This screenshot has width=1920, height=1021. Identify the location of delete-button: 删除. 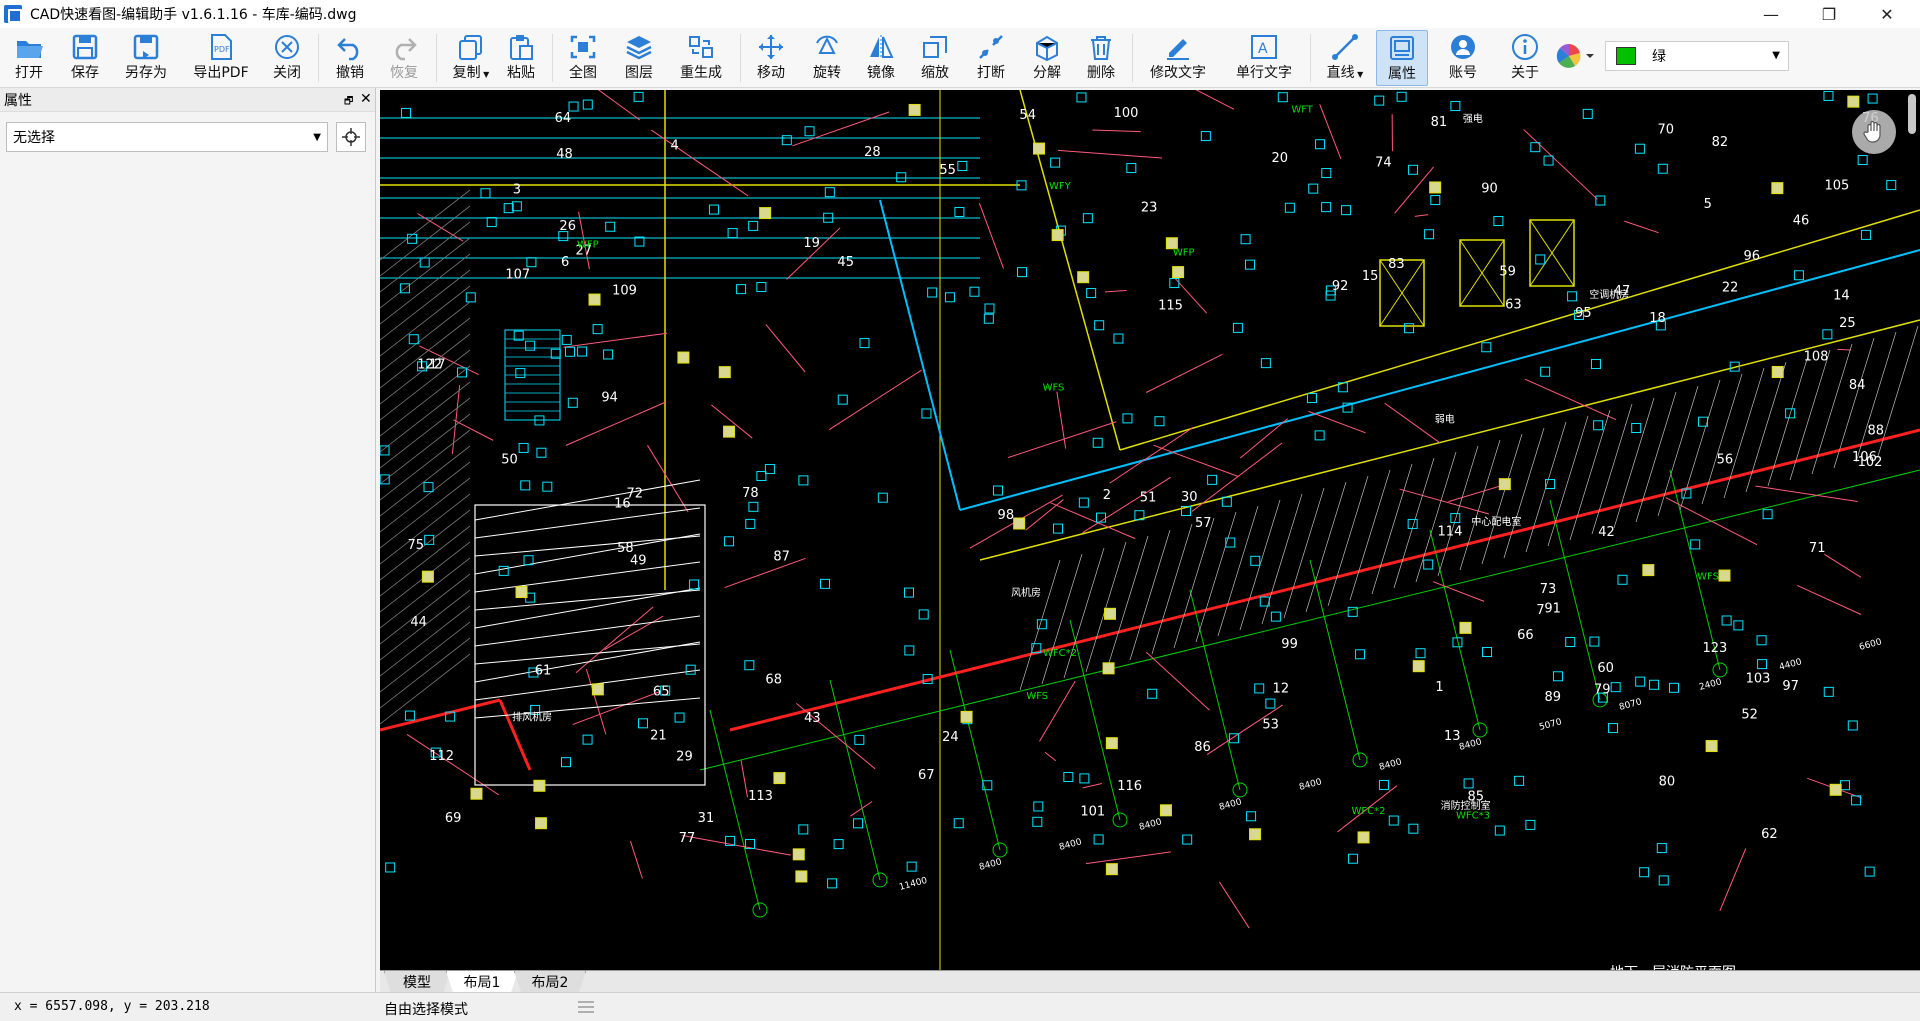
(1101, 58).